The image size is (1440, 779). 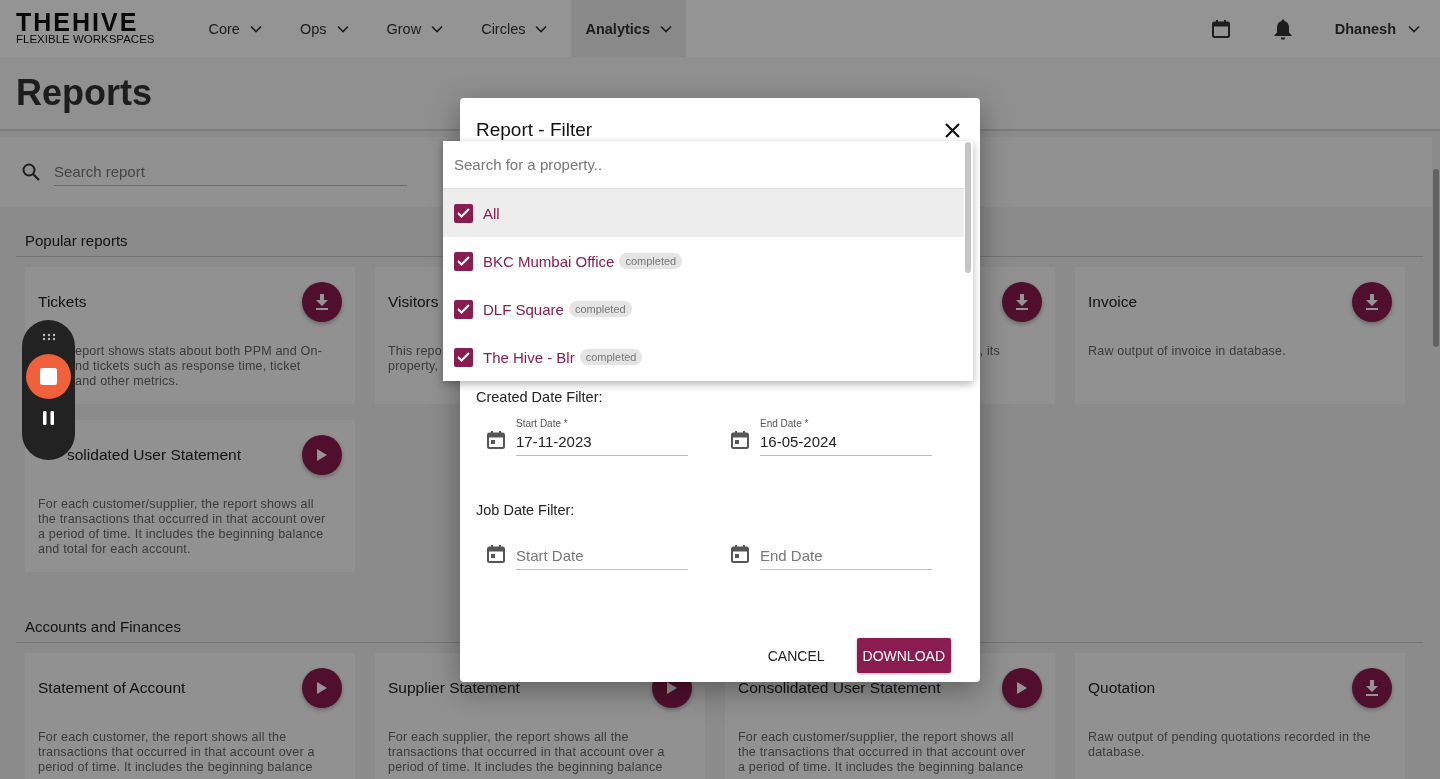 What do you see at coordinates (182, 527) in the screenshot?
I see `card-description: For each customer/supplier, the report shows all the transactions that occurred in that account over a period of time. It includes the beginning balance and total for each account.` at bounding box center [182, 527].